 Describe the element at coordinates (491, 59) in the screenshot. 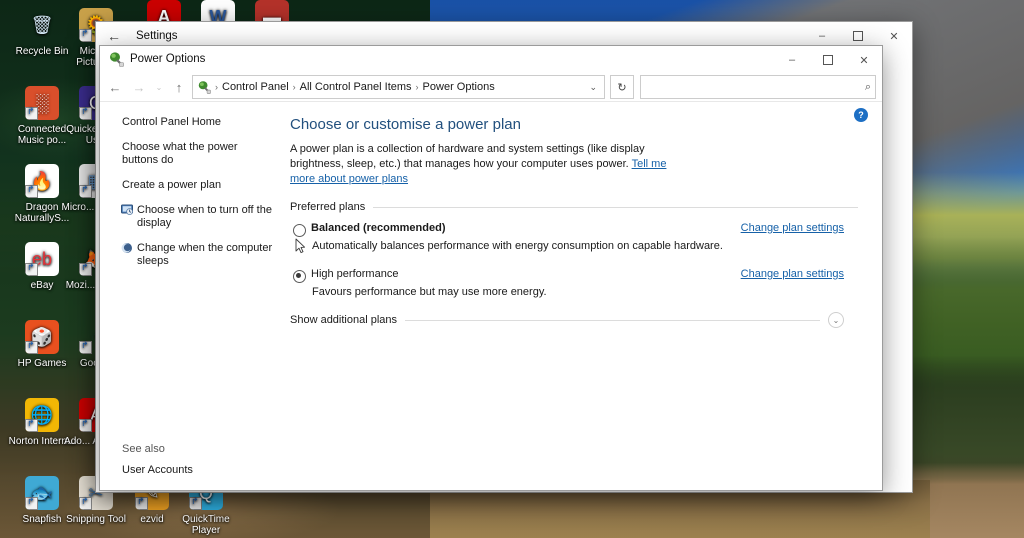

I see `power-options-titlebar: Power Options – ✕` at that location.